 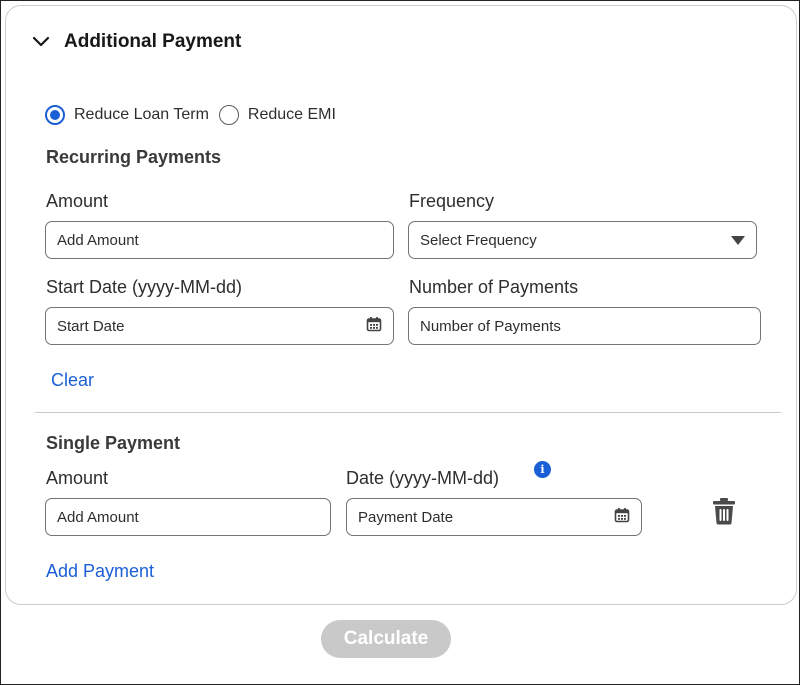 I want to click on trash-icon, so click(x=724, y=513).